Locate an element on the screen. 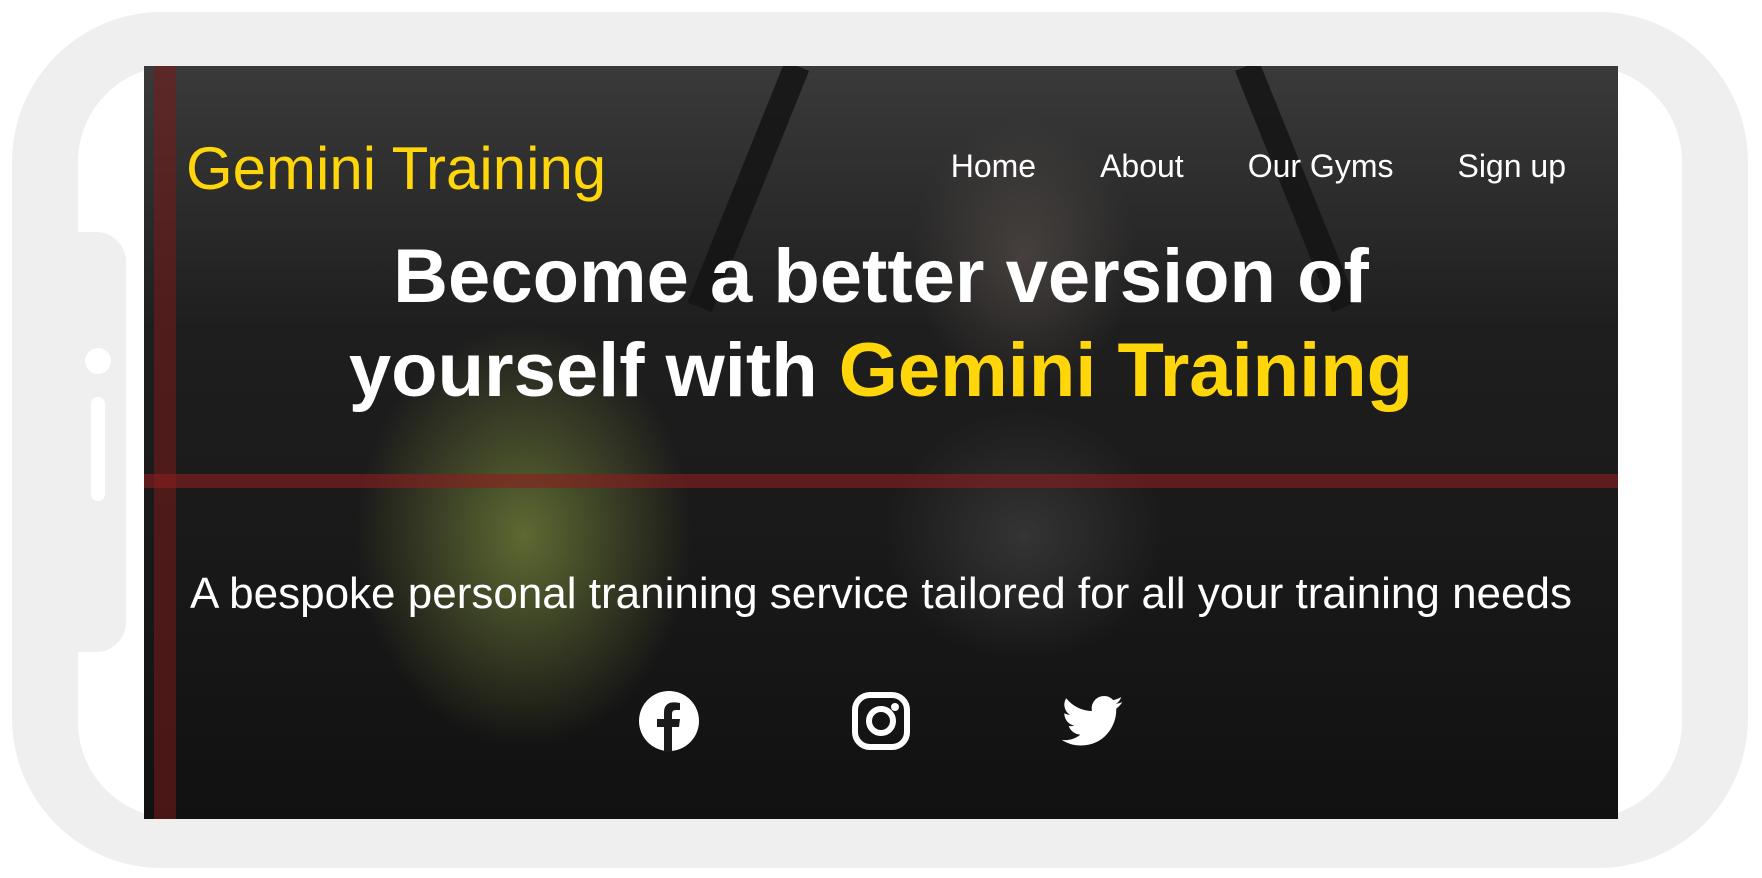 The height and width of the screenshot is (878, 1762). instagram-icon is located at coordinates (881, 721).